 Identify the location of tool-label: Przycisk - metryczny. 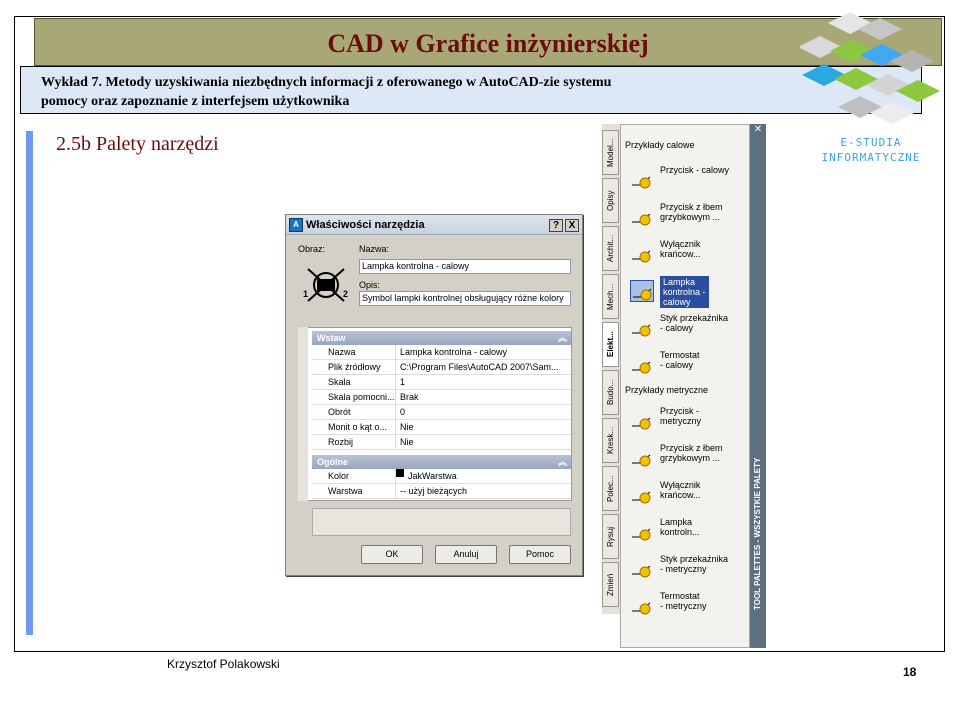
(680, 416).